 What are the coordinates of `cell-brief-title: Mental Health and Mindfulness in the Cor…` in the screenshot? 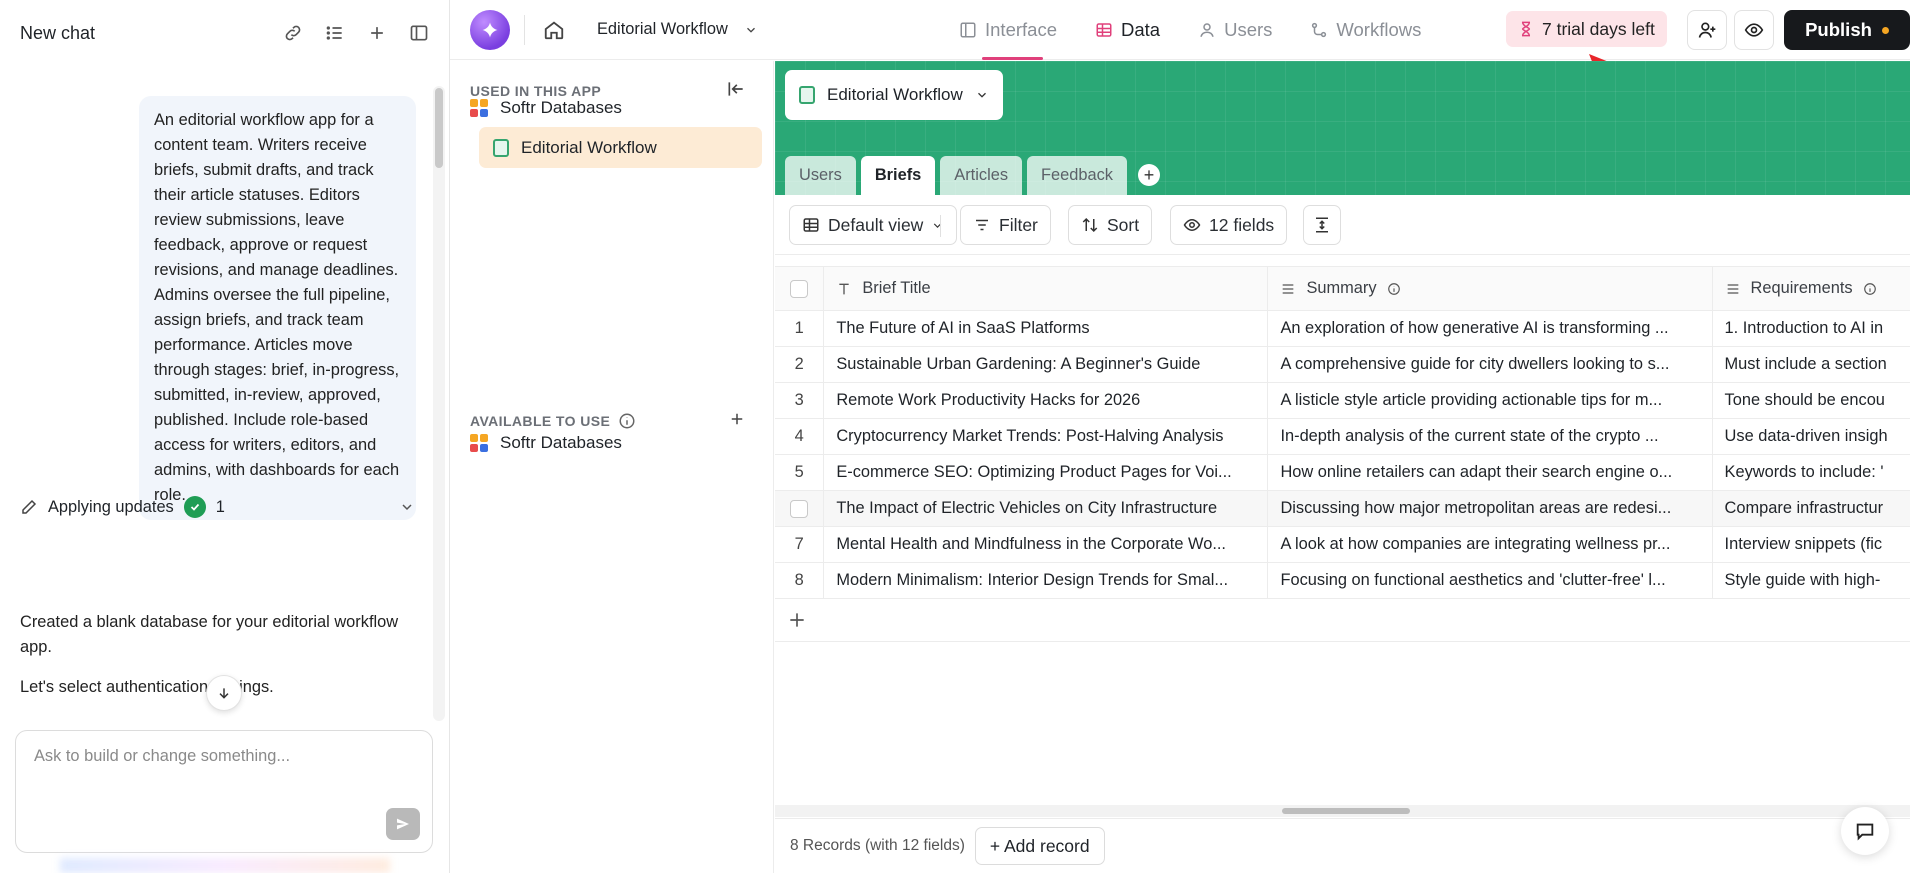 It's located at (1046, 544).